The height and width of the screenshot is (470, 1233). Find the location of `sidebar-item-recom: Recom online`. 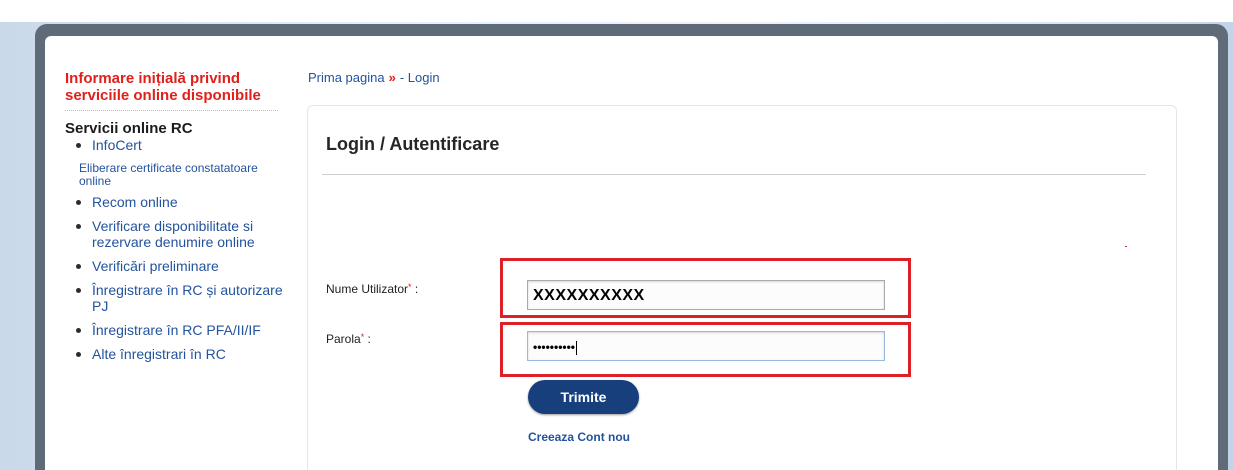

sidebar-item-recom: Recom online is located at coordinates (176, 202).